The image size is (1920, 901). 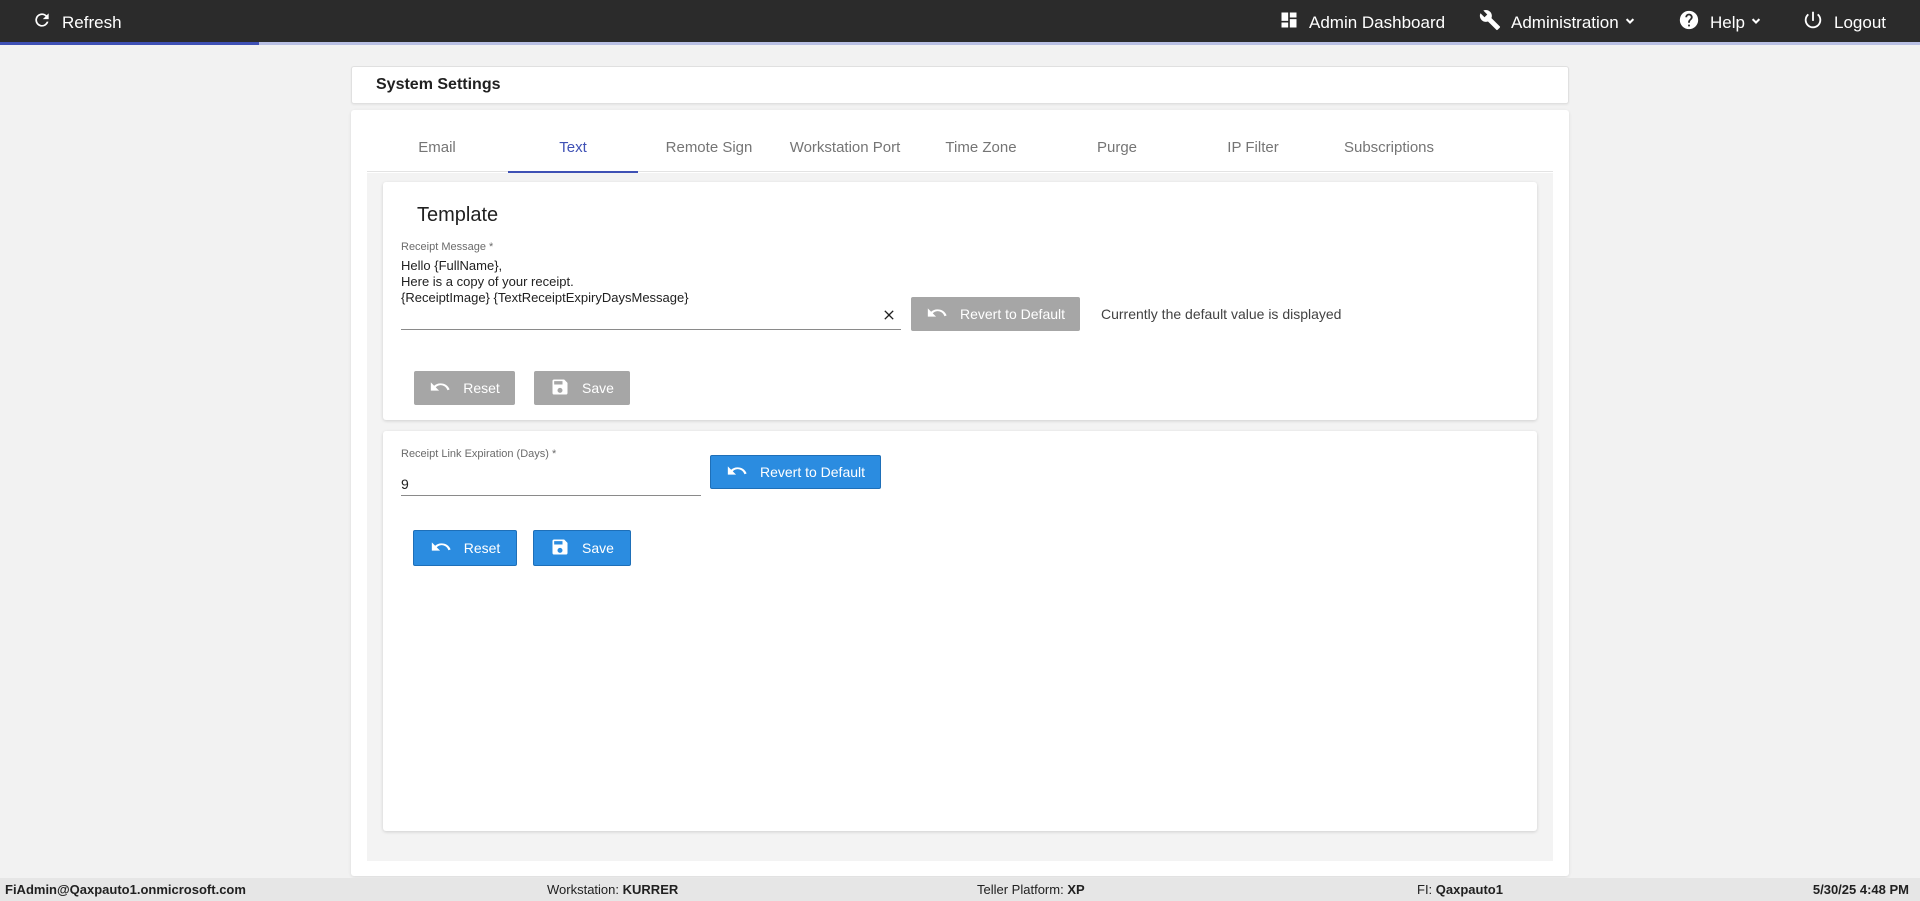 What do you see at coordinates (960, 85) in the screenshot?
I see `page-title: System Settings` at bounding box center [960, 85].